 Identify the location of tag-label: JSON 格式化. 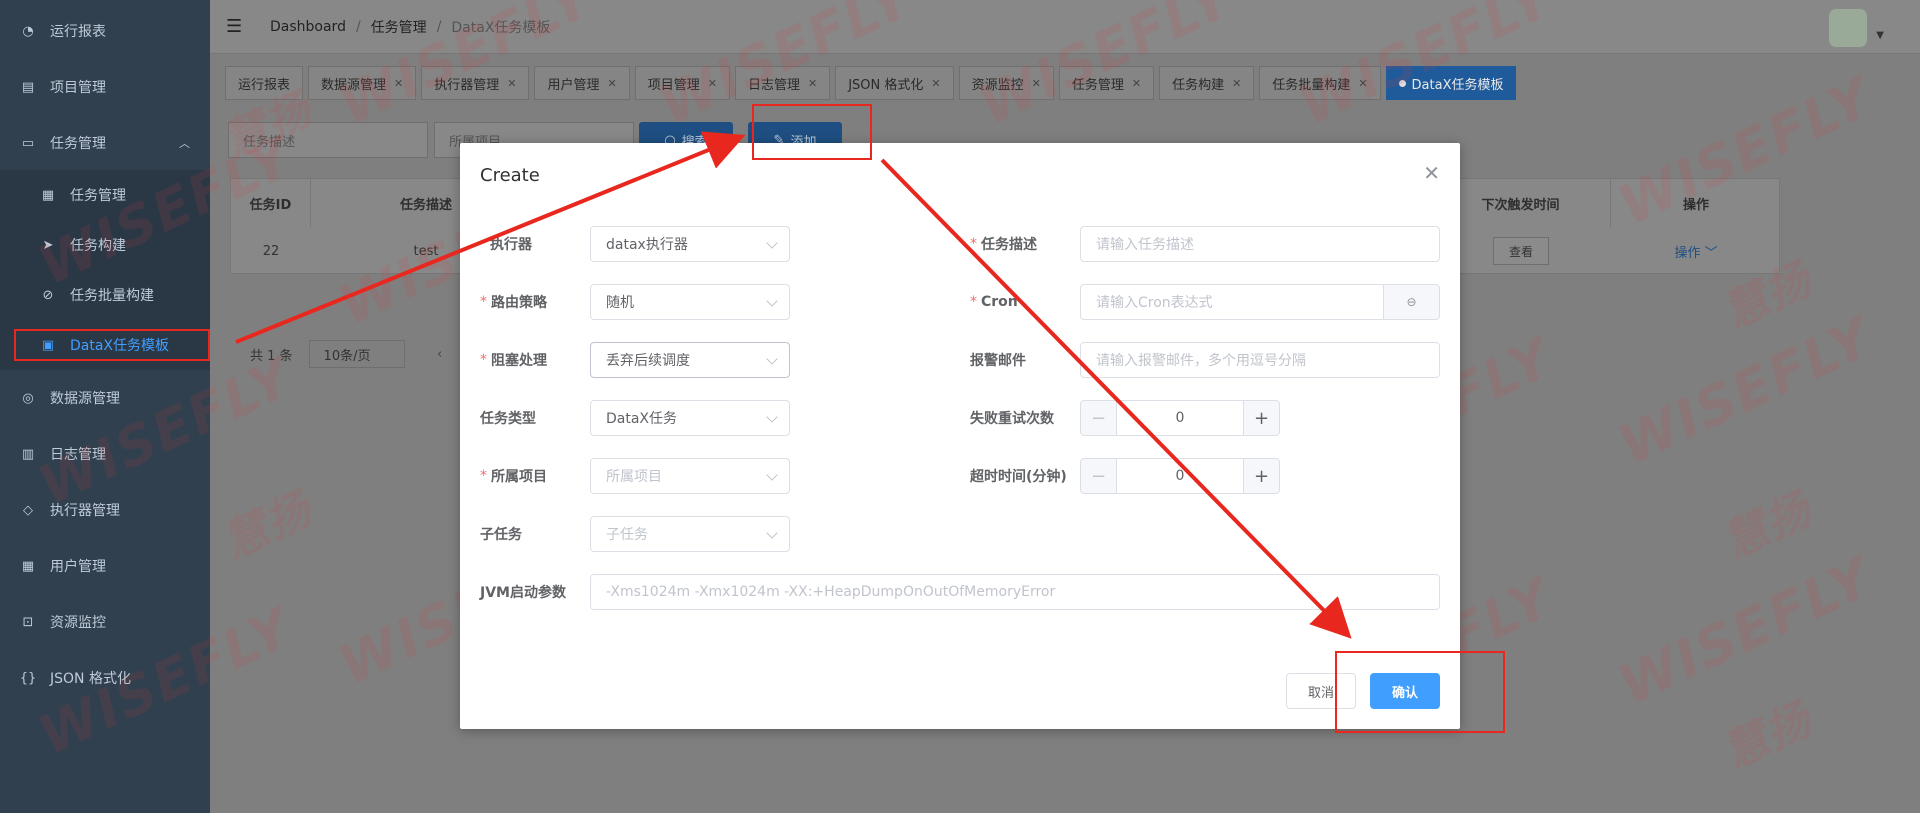
(886, 85).